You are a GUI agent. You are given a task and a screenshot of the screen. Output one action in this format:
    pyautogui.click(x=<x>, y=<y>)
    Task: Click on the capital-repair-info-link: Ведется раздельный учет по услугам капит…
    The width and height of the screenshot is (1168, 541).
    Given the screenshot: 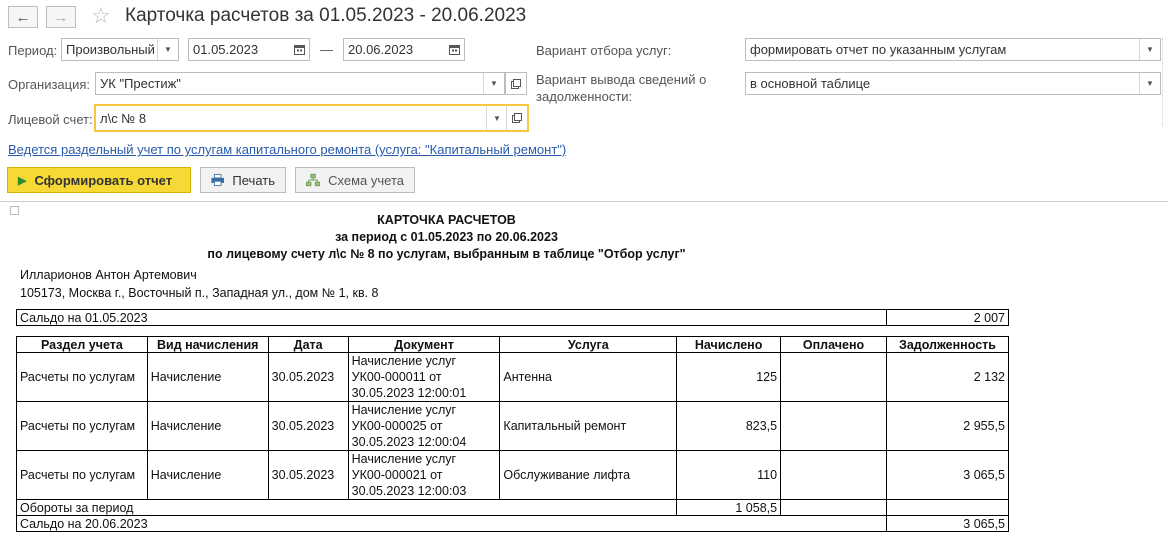 What is the action you would take?
    pyautogui.click(x=287, y=149)
    